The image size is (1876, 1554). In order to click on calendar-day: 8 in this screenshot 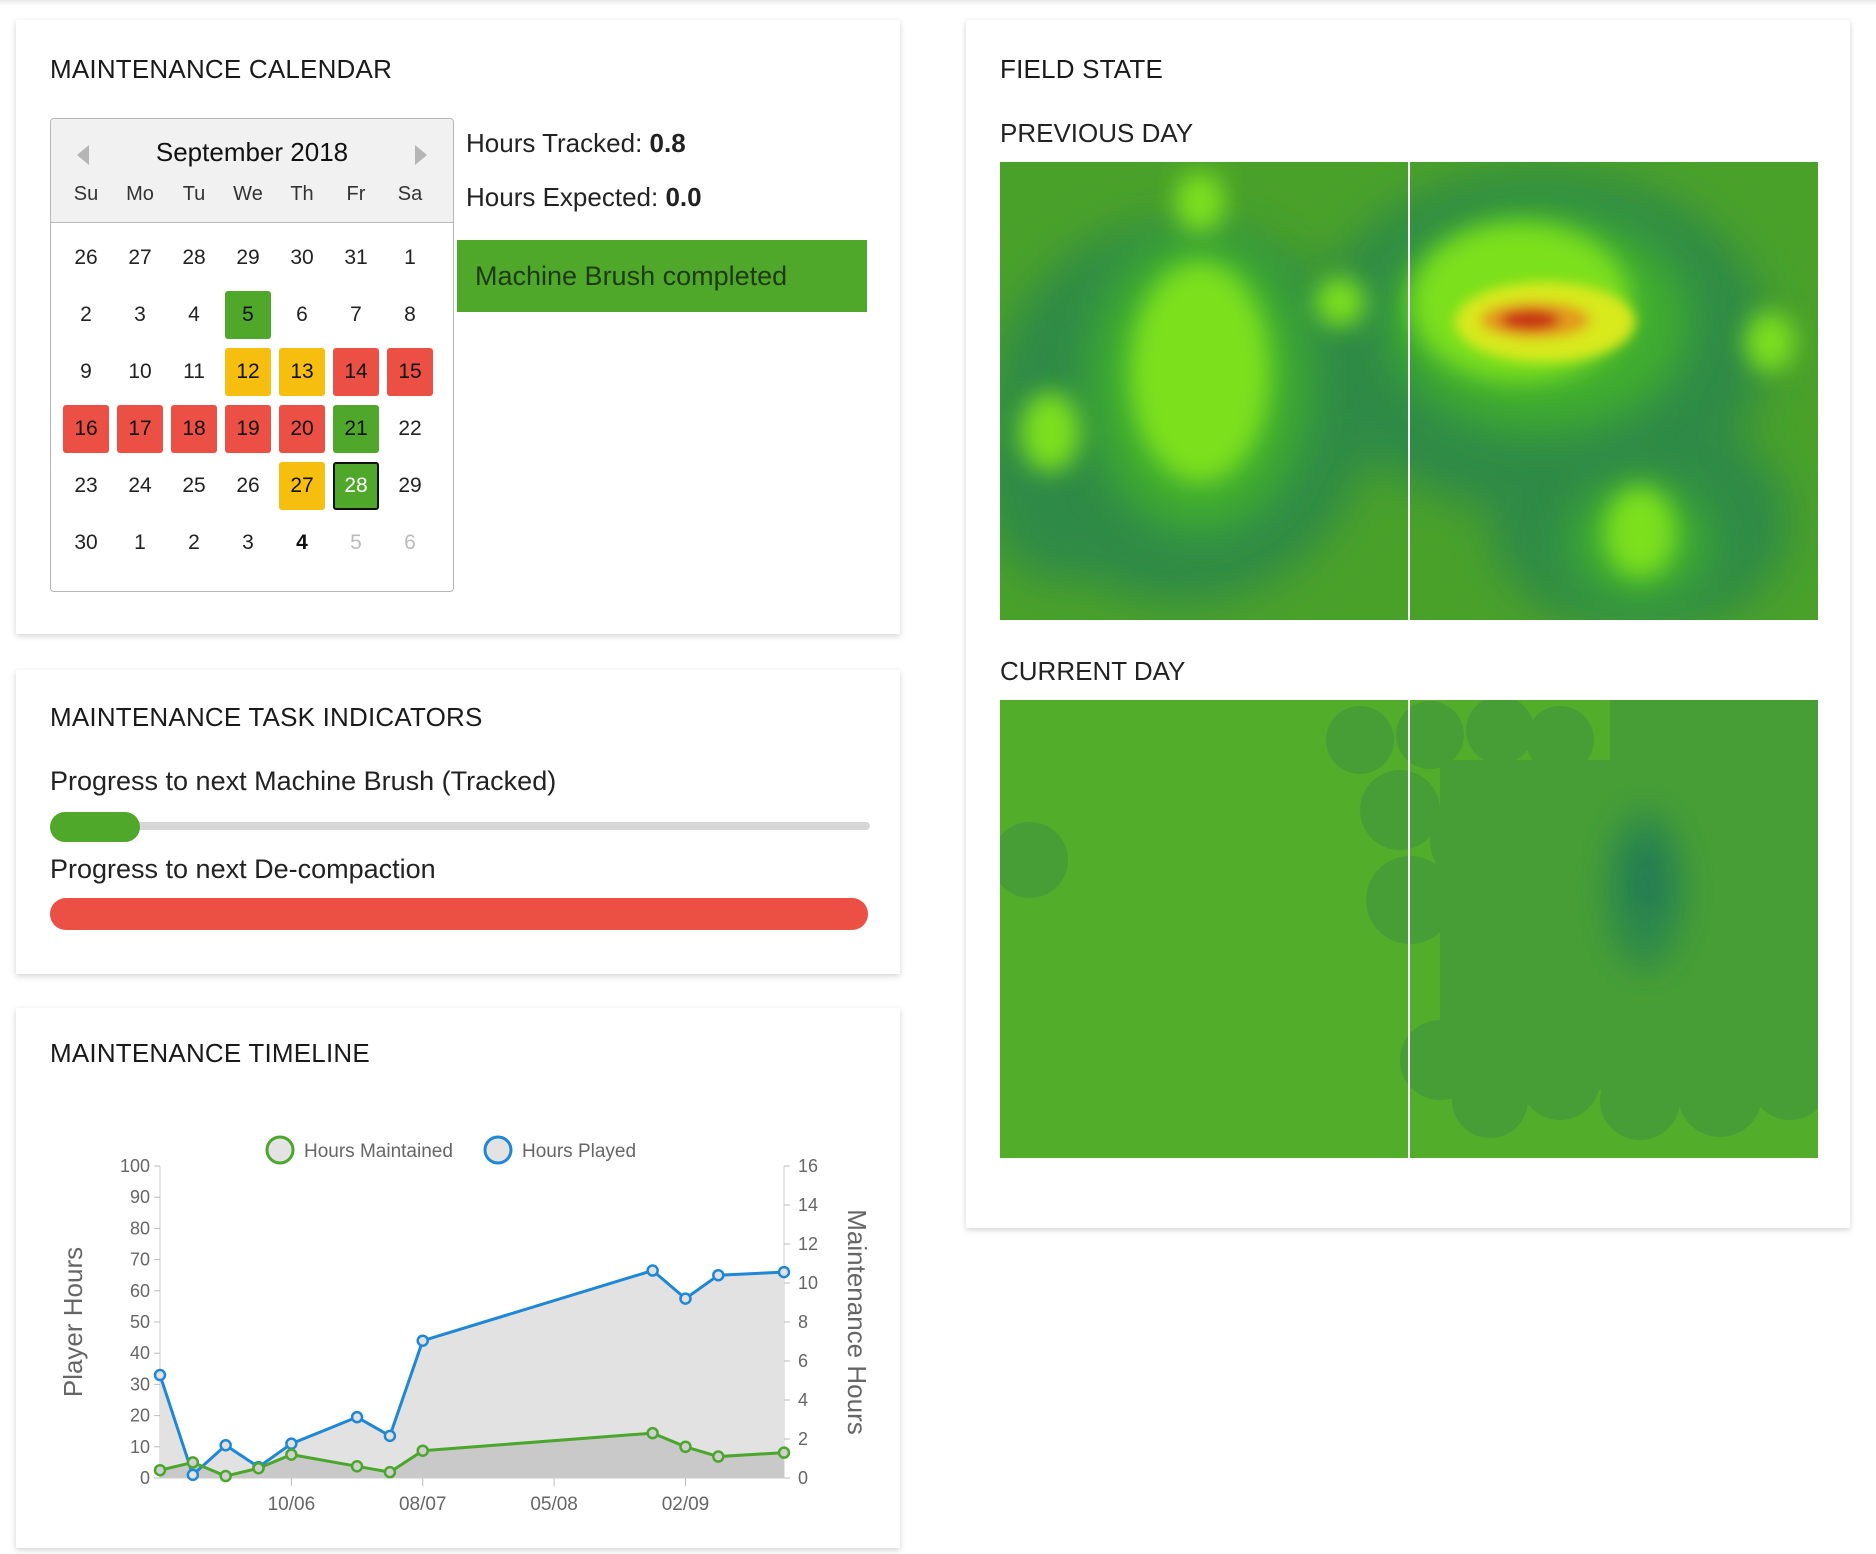, I will do `click(410, 314)`.